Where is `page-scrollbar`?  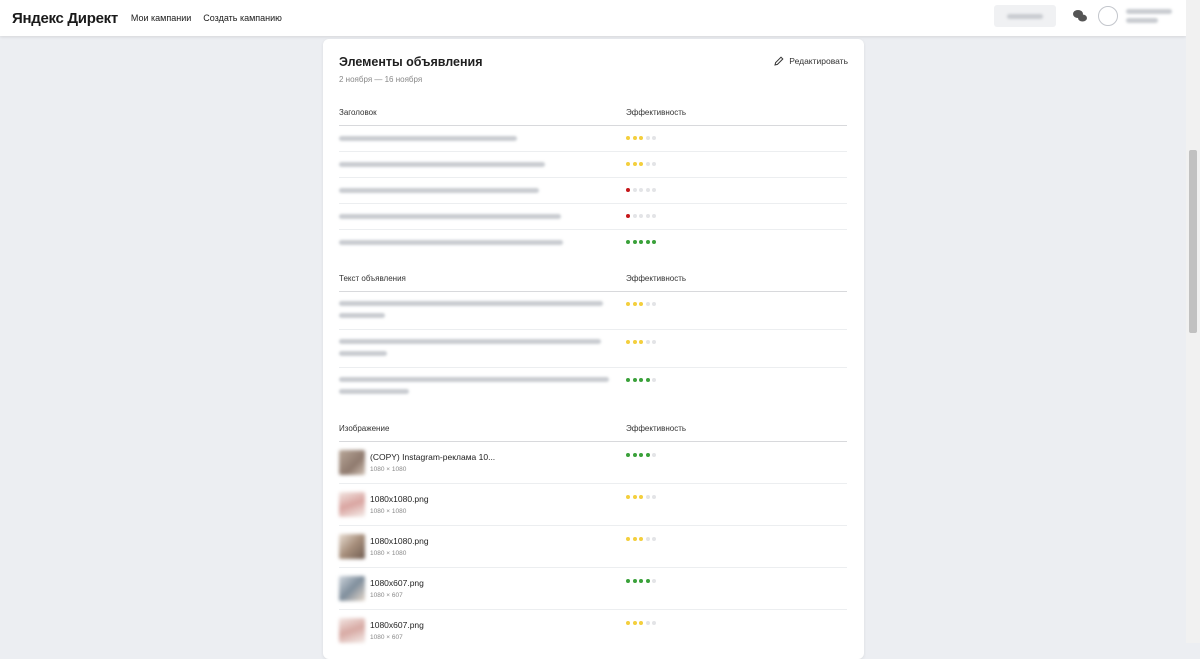
page-scrollbar is located at coordinates (1193, 321).